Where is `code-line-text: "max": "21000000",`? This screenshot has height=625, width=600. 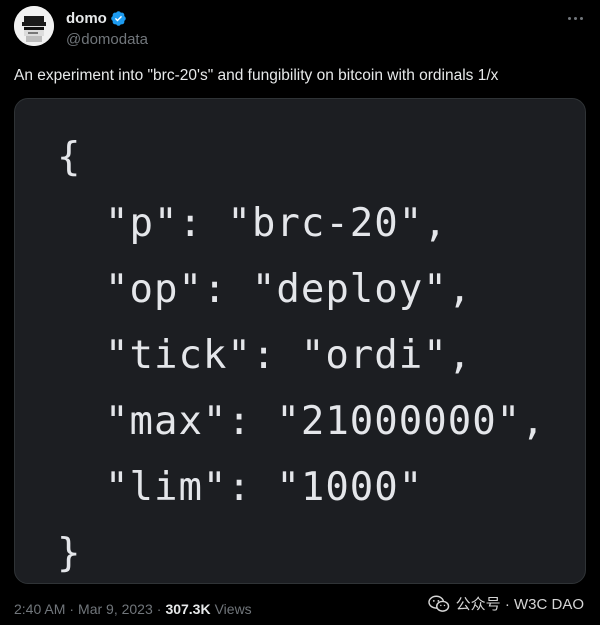 code-line-text: "max": "21000000", is located at coordinates (325, 421).